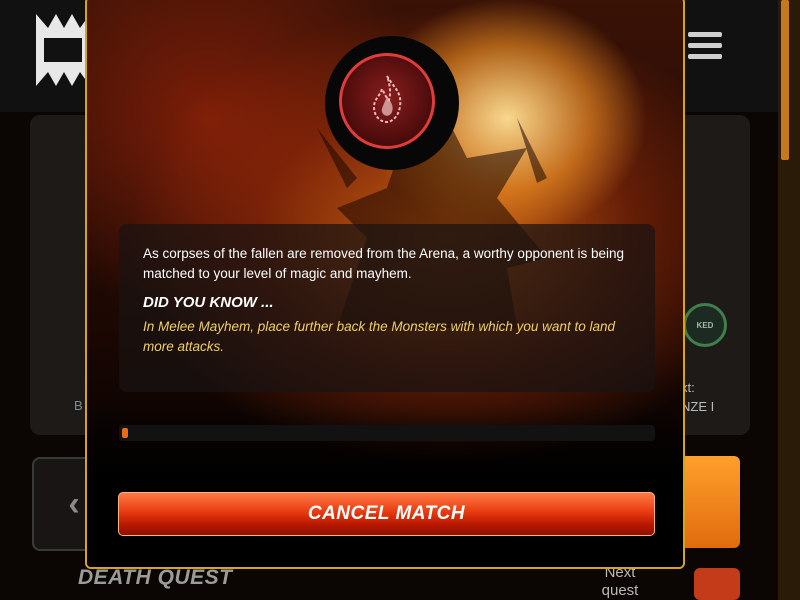 The height and width of the screenshot is (600, 800). I want to click on flame-icon, so click(387, 99).